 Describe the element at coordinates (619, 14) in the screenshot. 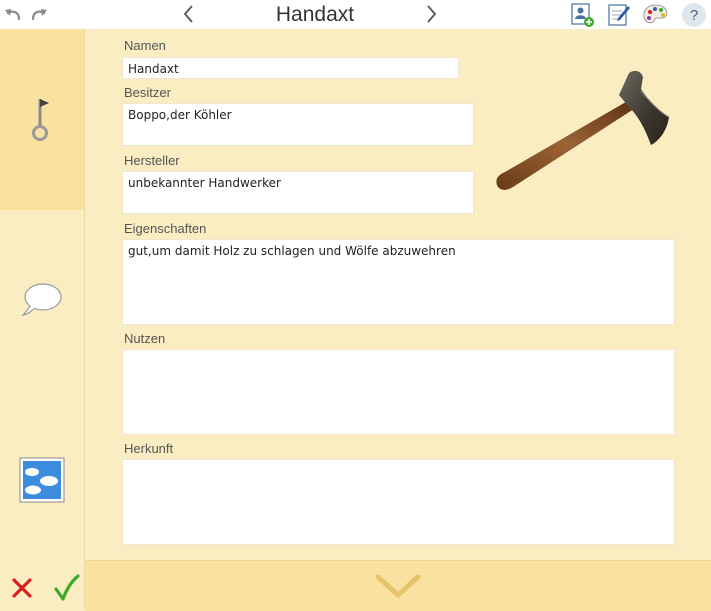

I see `edit-note-icon` at that location.